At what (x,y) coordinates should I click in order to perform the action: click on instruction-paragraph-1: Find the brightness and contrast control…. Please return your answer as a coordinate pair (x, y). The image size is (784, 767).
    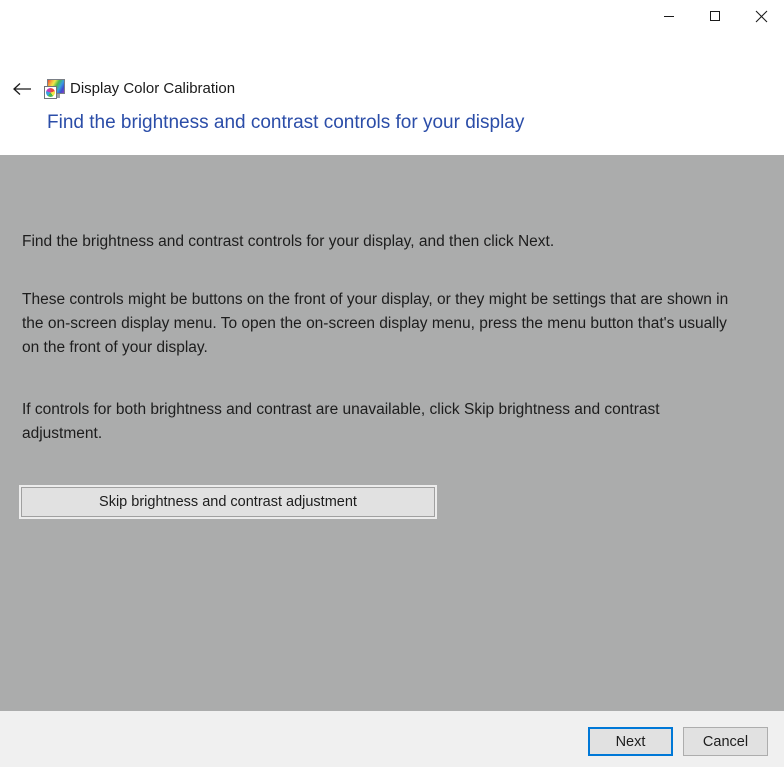
    Looking at the image, I should click on (288, 241).